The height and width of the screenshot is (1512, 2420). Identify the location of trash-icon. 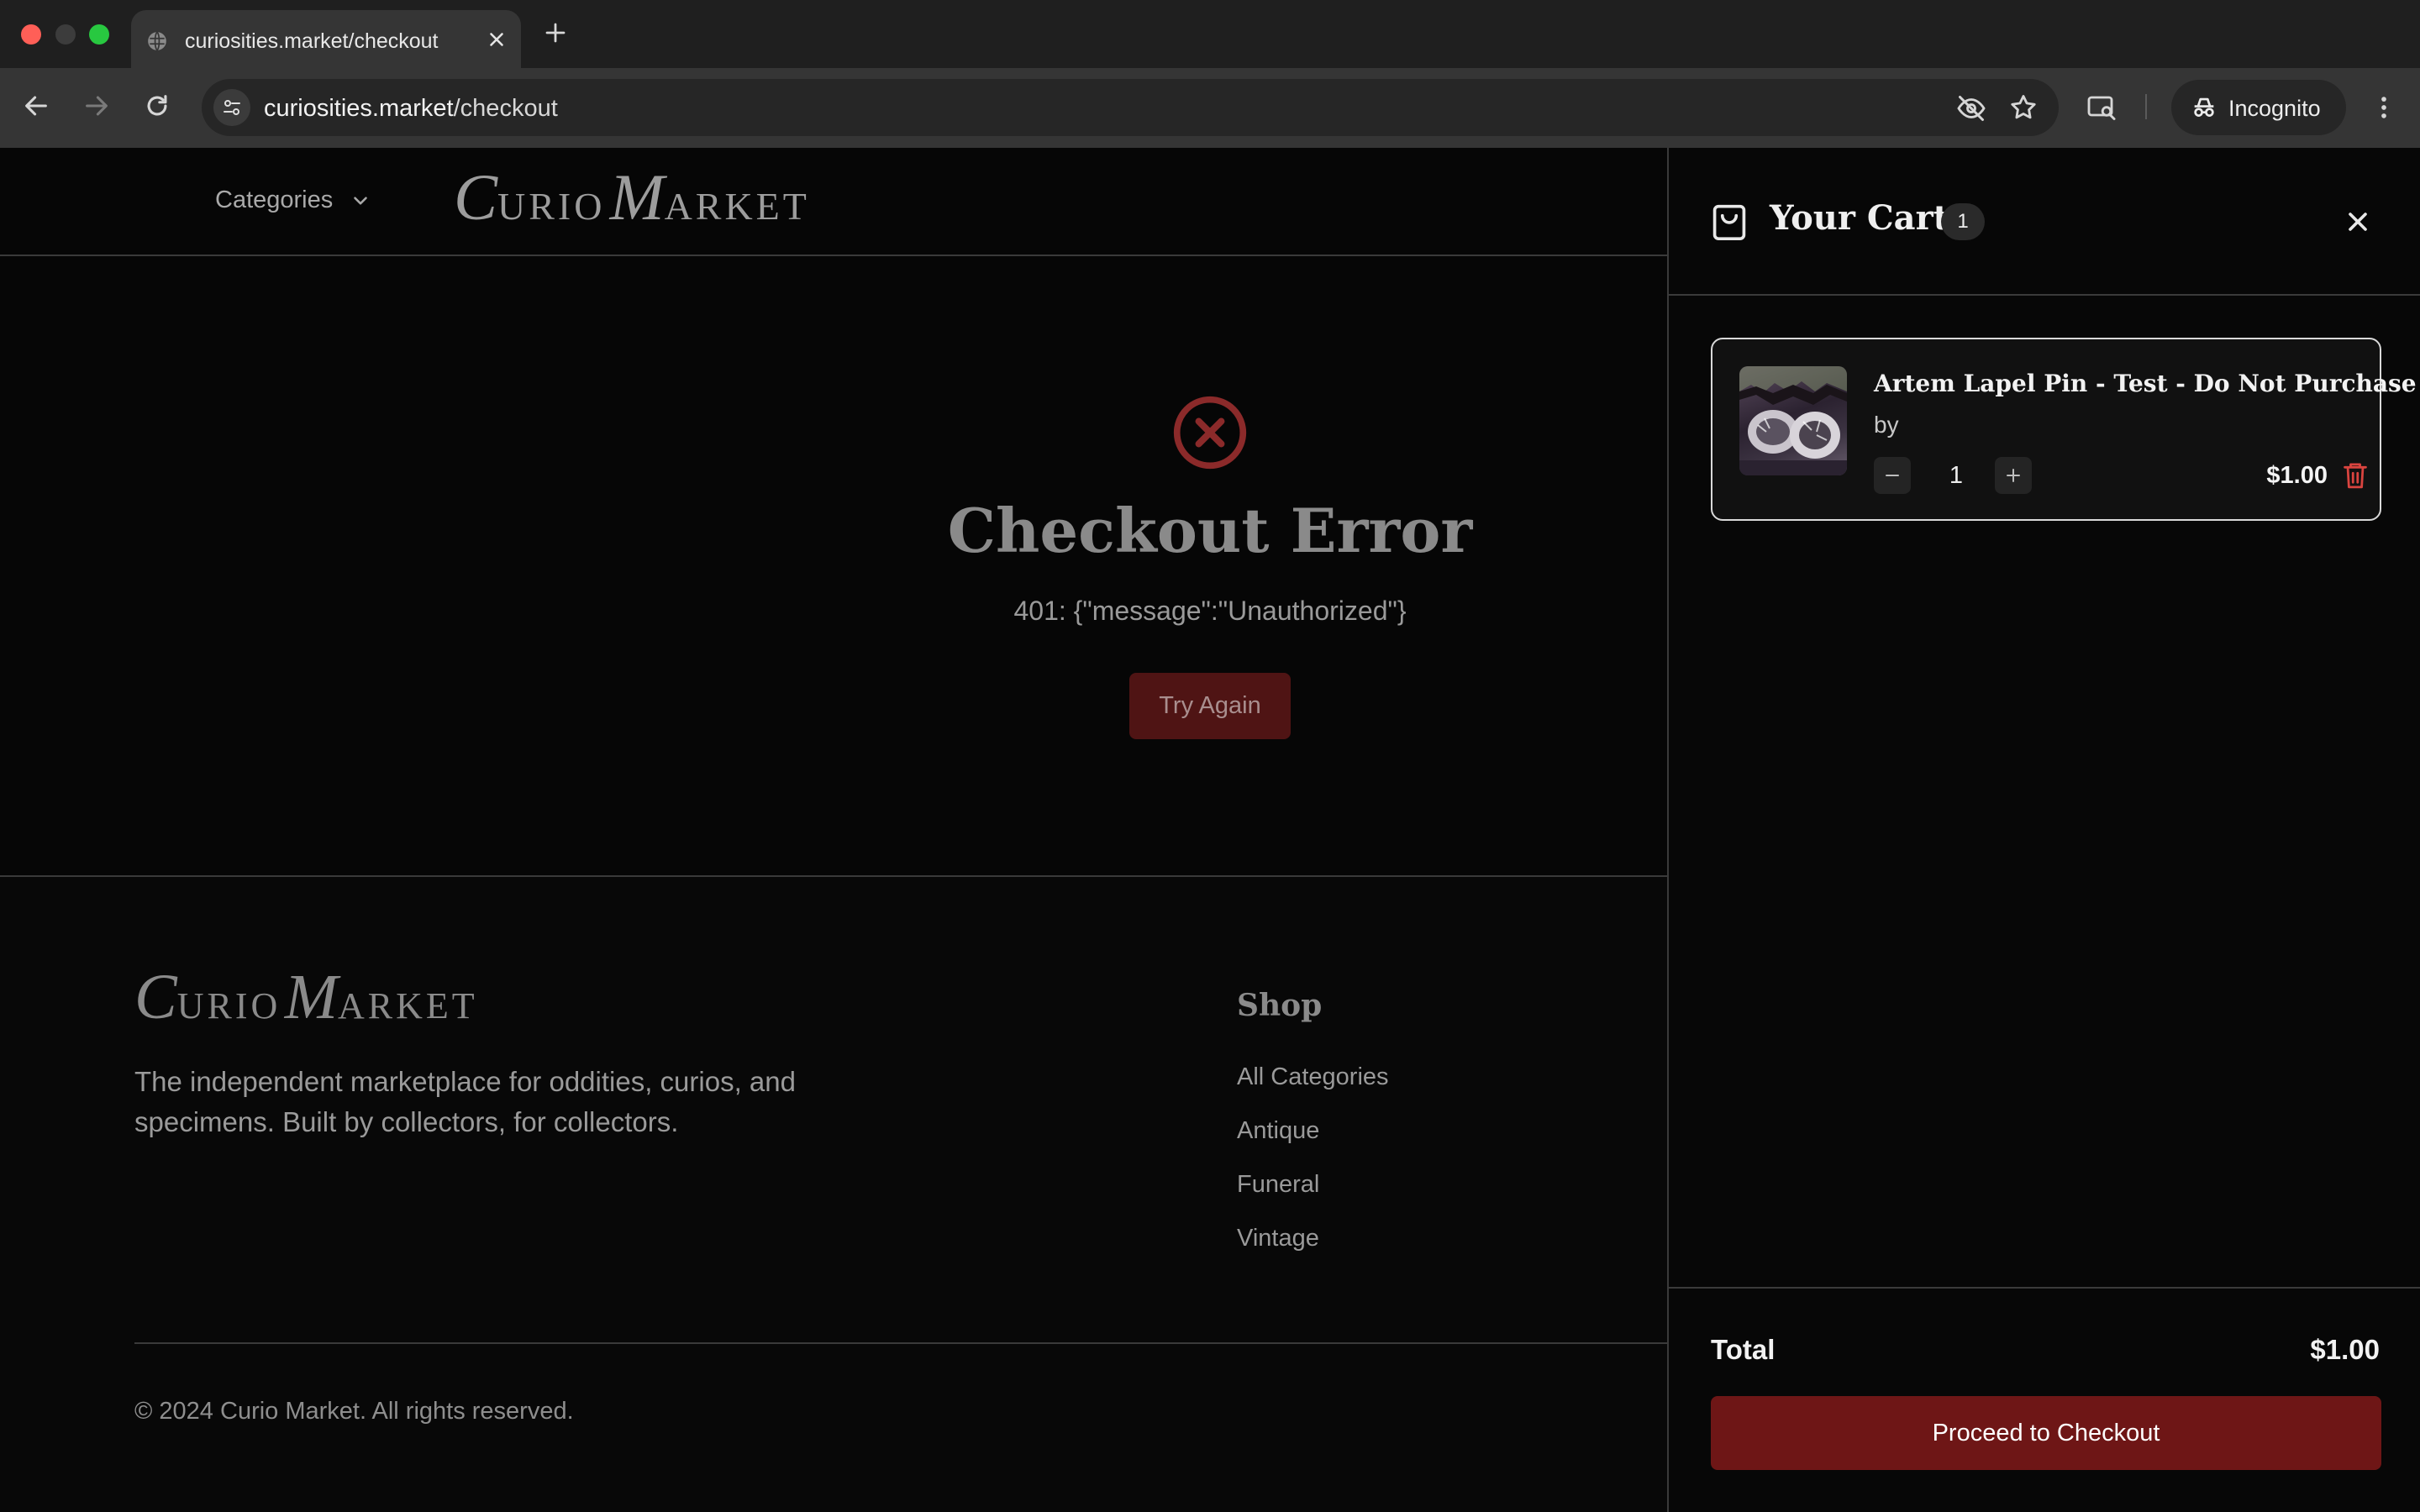
(2355, 475).